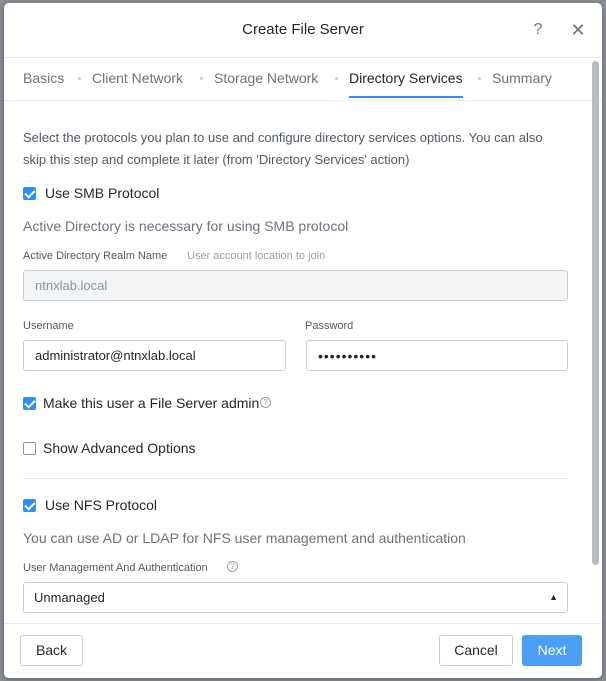 The width and height of the screenshot is (606, 681). Describe the element at coordinates (151, 403) in the screenshot. I see `file-server-admin-label: Make this user a File Server admin` at that location.